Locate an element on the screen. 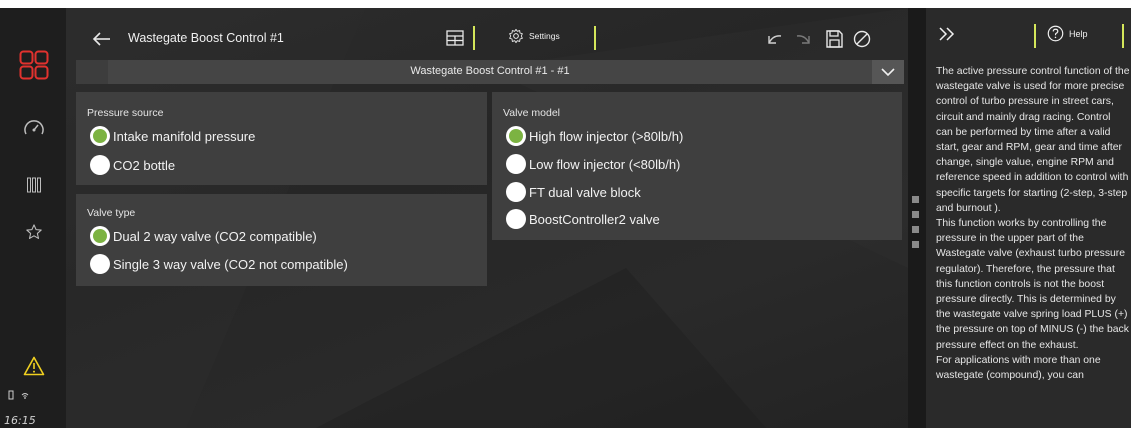  help-circle-icon is located at coordinates (1055, 33).